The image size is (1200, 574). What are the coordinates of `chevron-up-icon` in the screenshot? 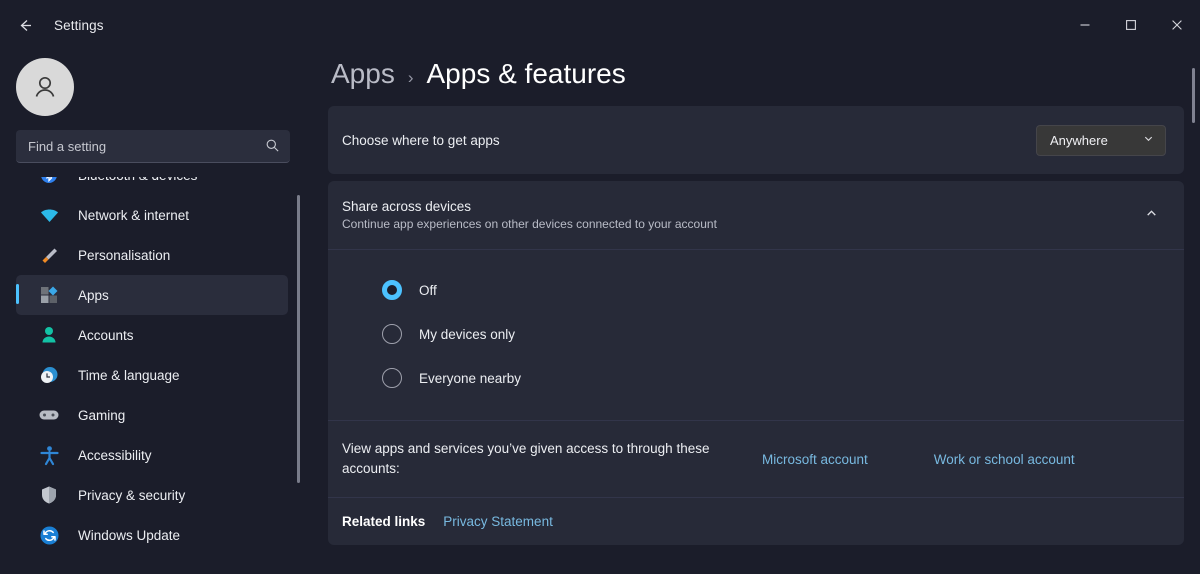 It's located at (1151, 215).